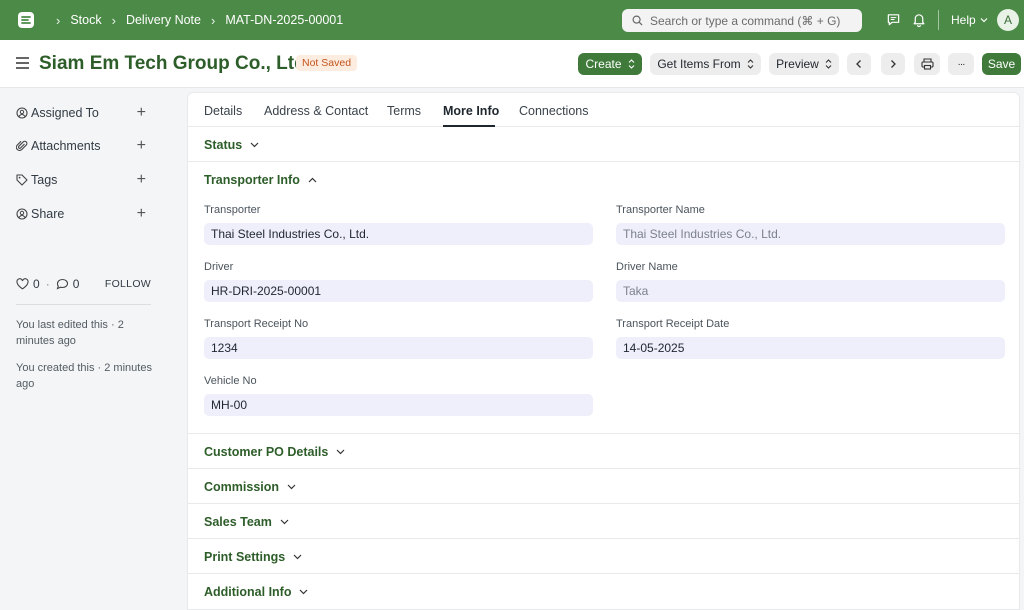 The height and width of the screenshot is (610, 1024). Describe the element at coordinates (745, 20) in the screenshot. I see `search-placeholder: Search or type a command (⌘ + G)` at that location.